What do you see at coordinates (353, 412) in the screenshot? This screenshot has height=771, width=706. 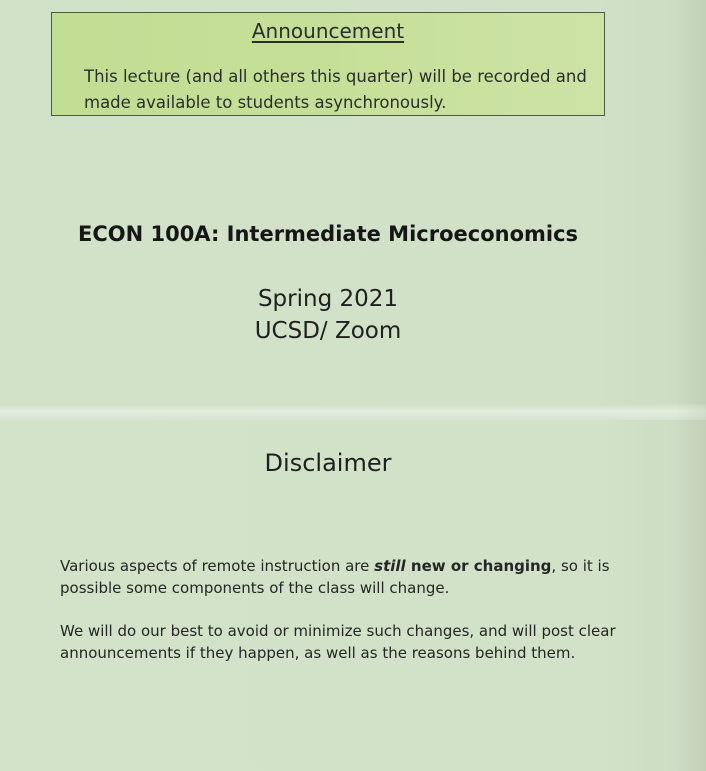 I see `slide-divider` at bounding box center [353, 412].